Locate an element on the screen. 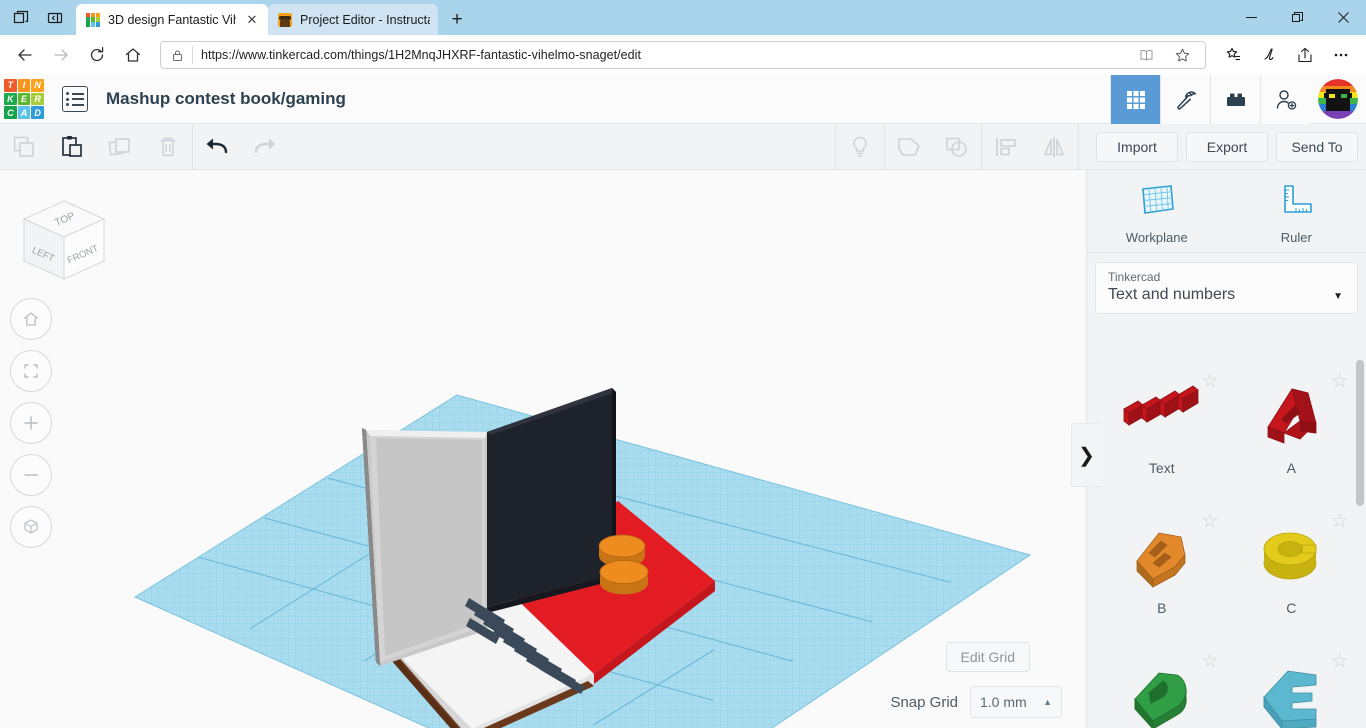 Image resolution: width=1366 pixels, height=728 pixels. restore-button is located at coordinates (1297, 17).